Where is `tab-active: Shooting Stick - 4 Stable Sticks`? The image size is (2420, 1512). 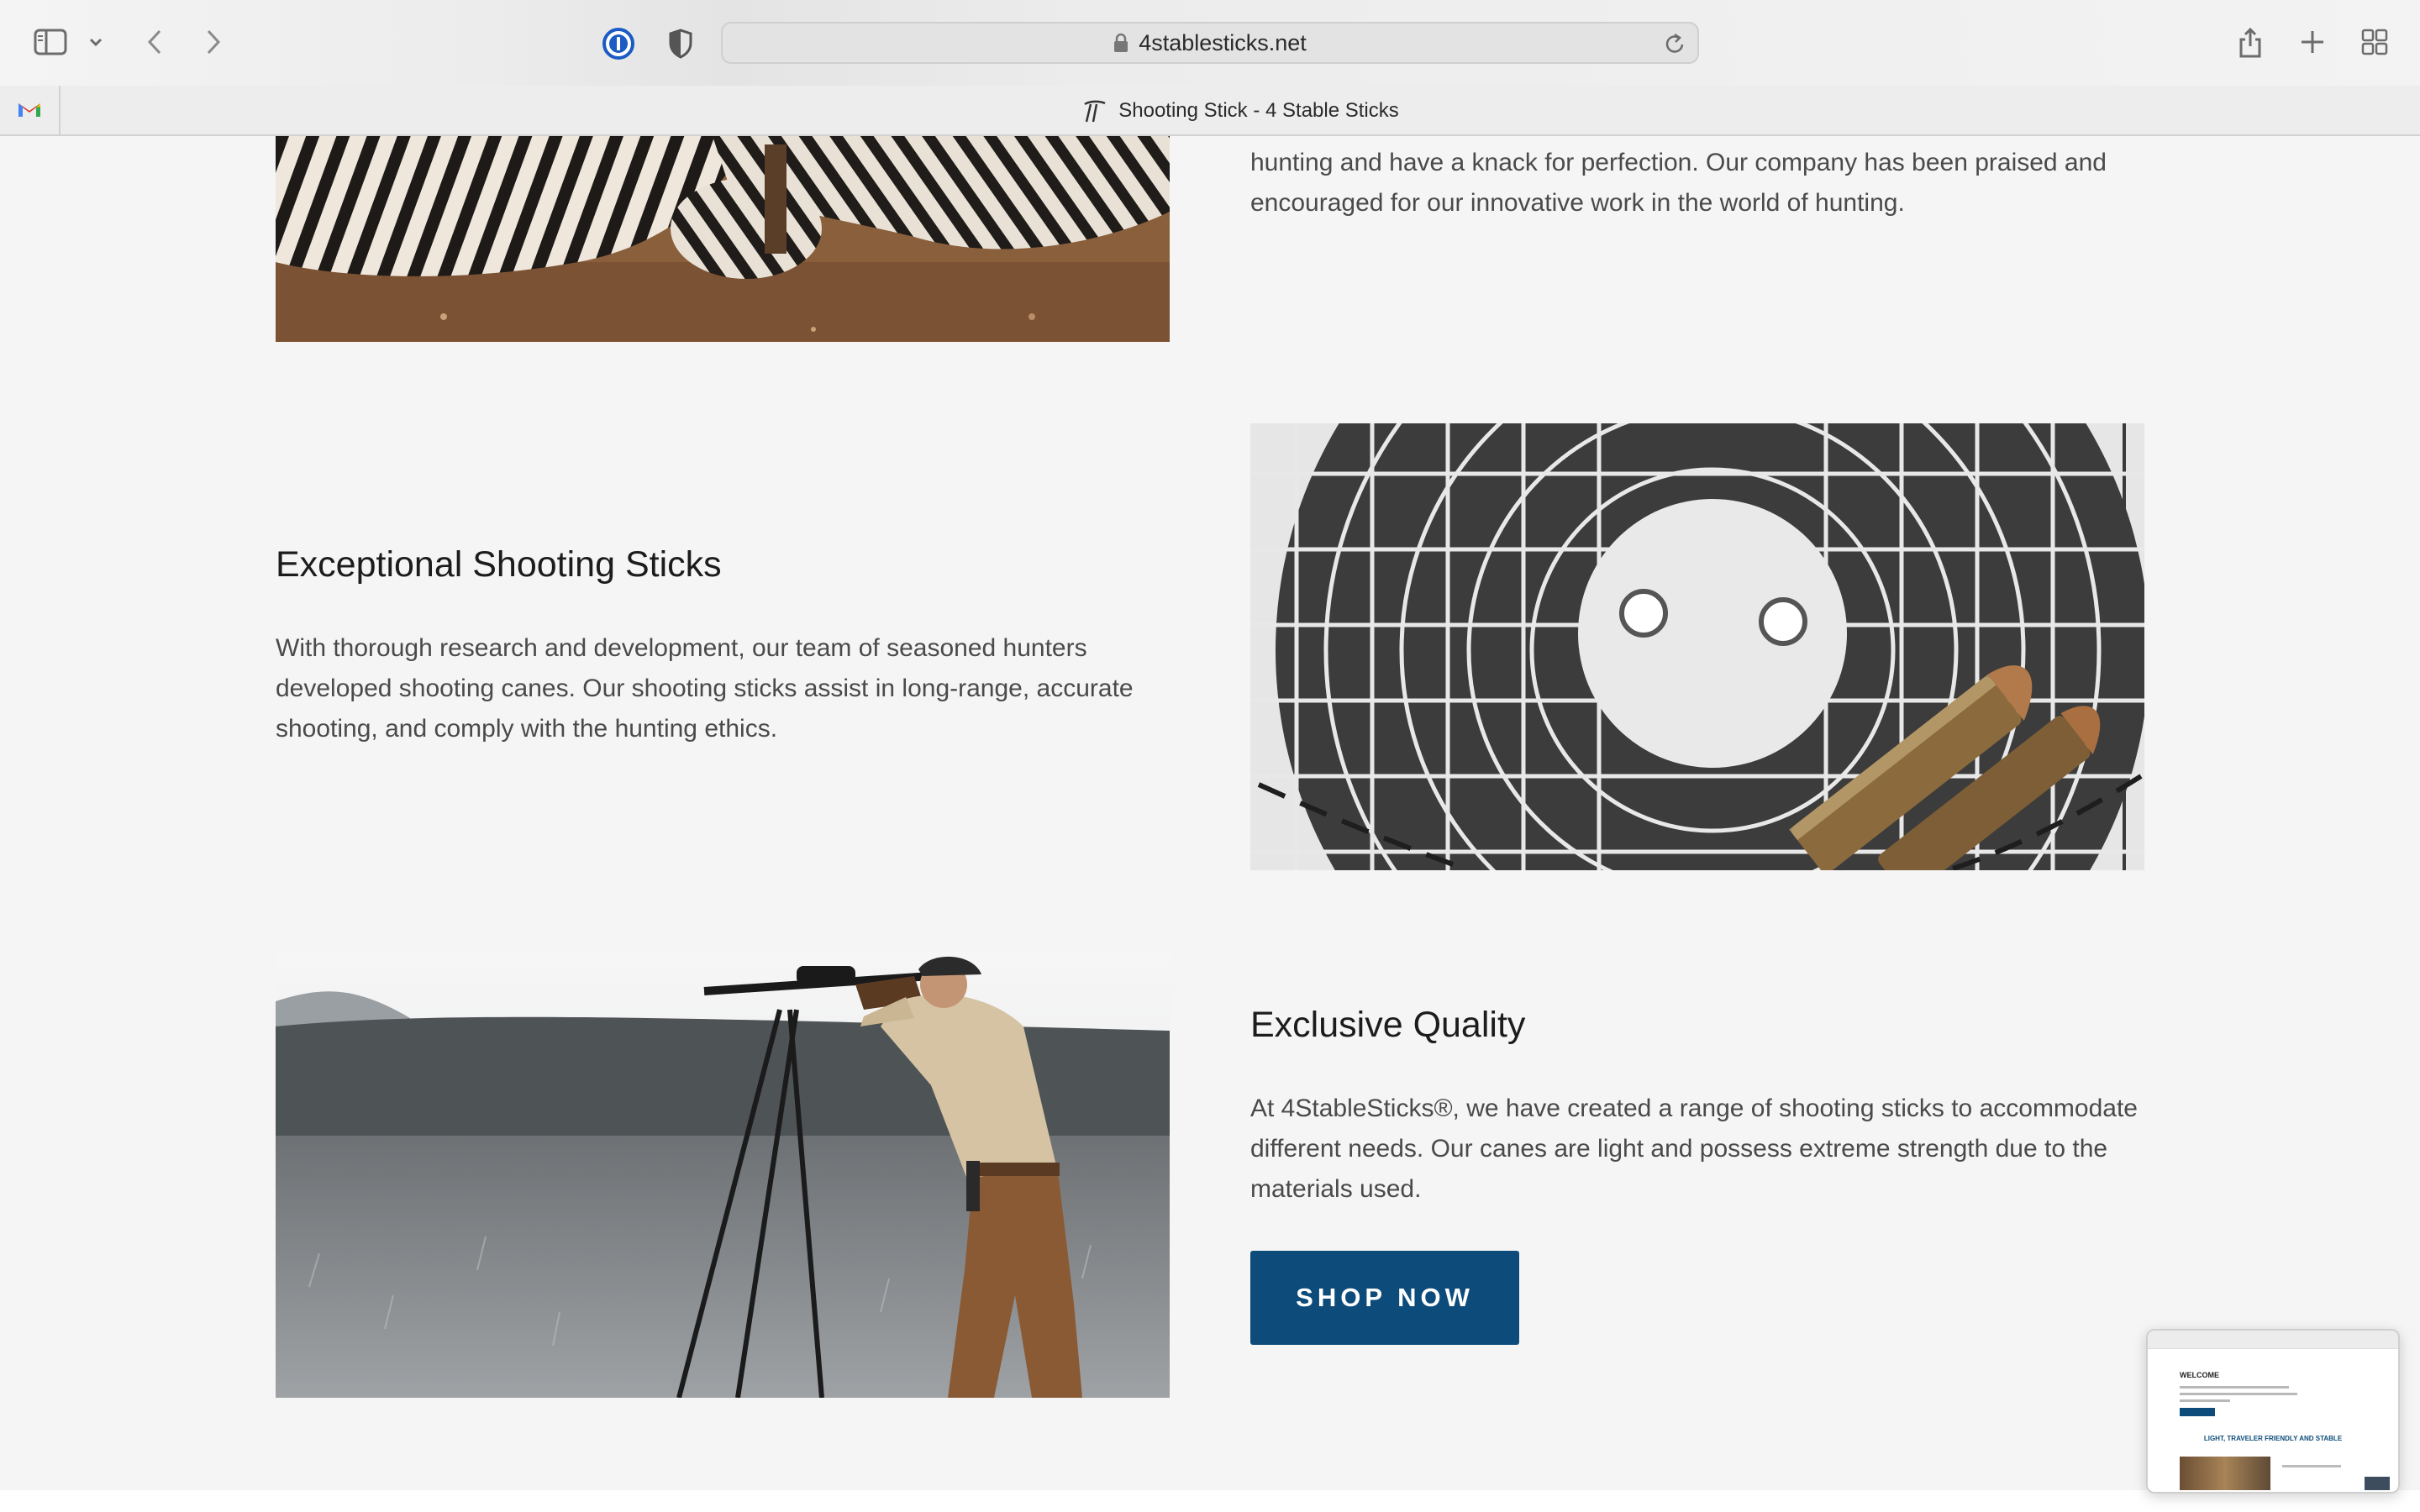 tab-active: Shooting Stick - 4 Stable Sticks is located at coordinates (1240, 111).